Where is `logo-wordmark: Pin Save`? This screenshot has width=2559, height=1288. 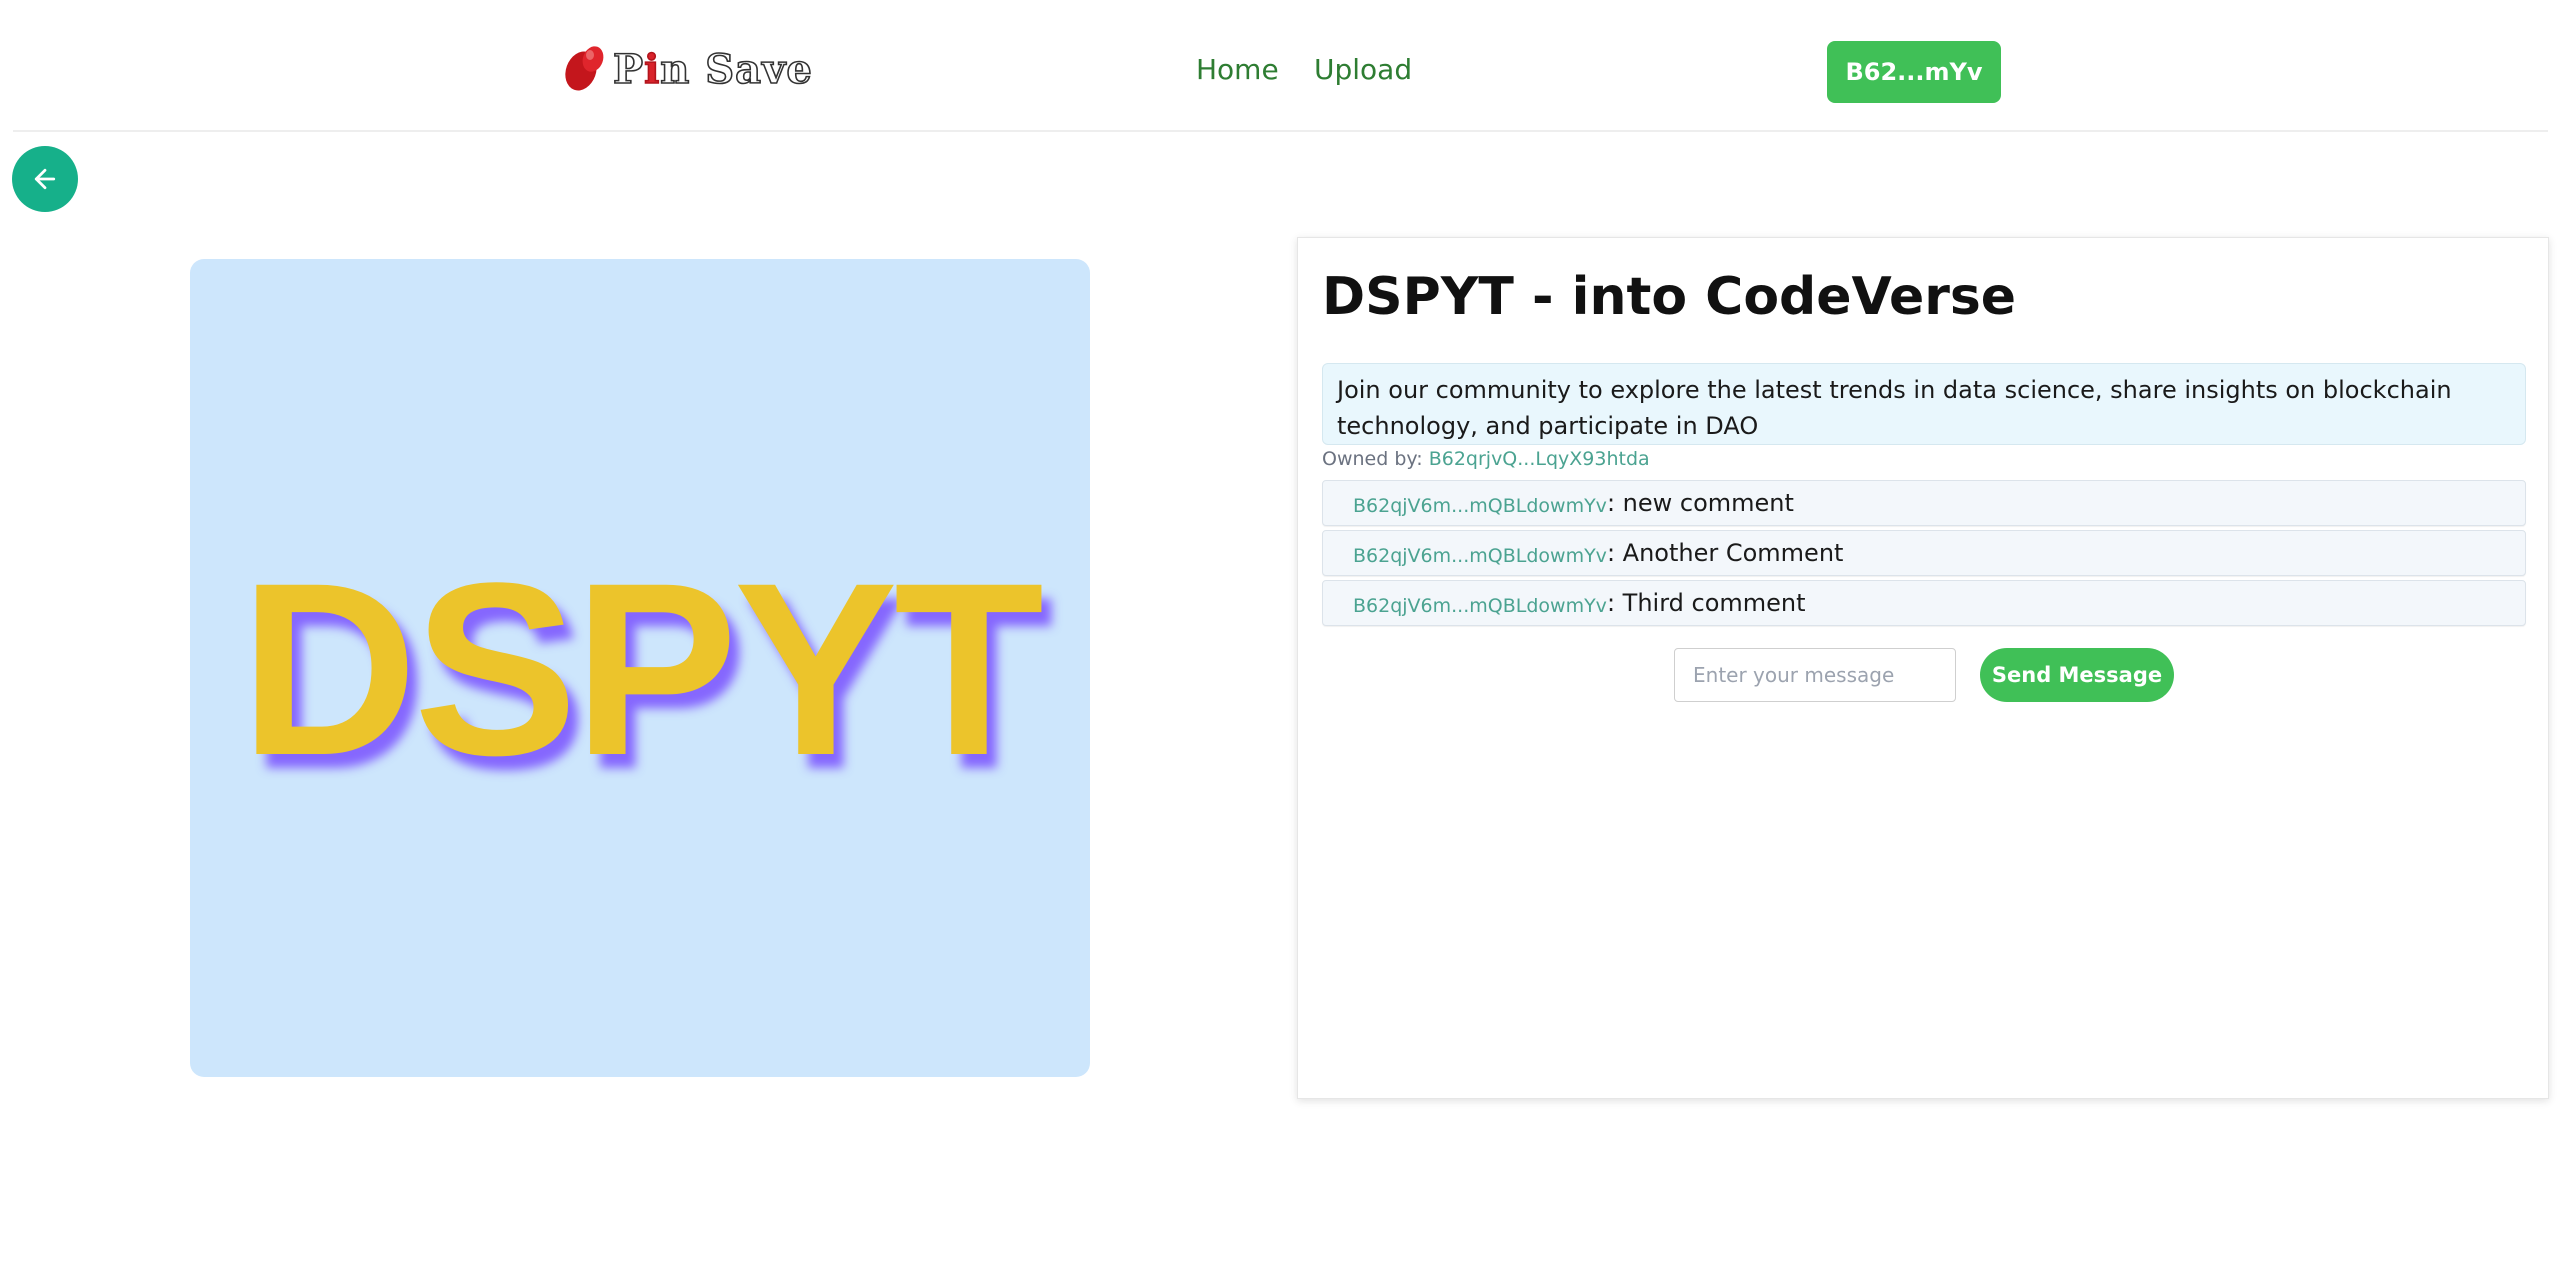
logo-wordmark: Pin Save is located at coordinates (712, 69).